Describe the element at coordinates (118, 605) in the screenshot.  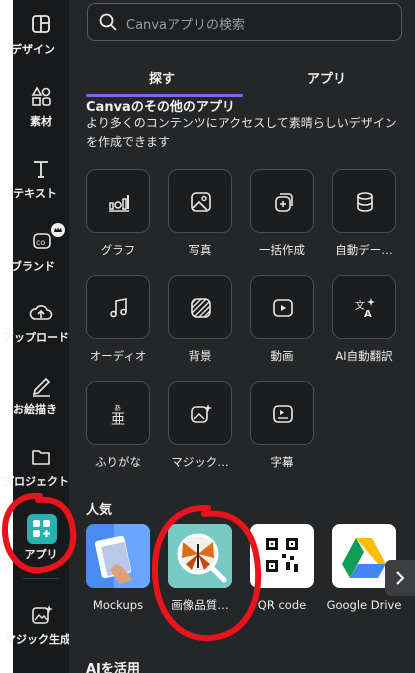
I see `popular-app-label: Mockups` at that location.